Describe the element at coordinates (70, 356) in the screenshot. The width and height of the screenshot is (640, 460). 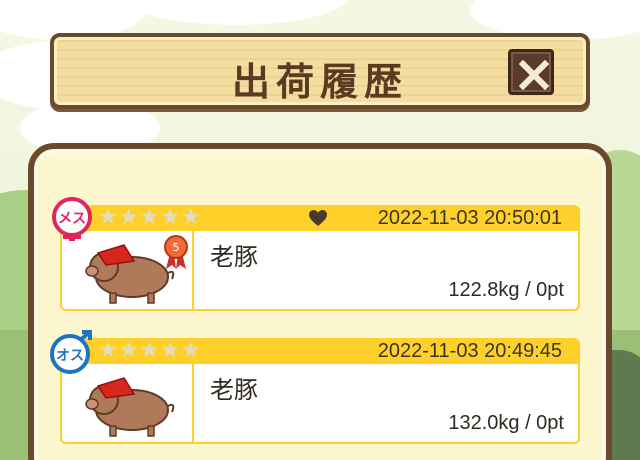
I see `svg-text: オス` at that location.